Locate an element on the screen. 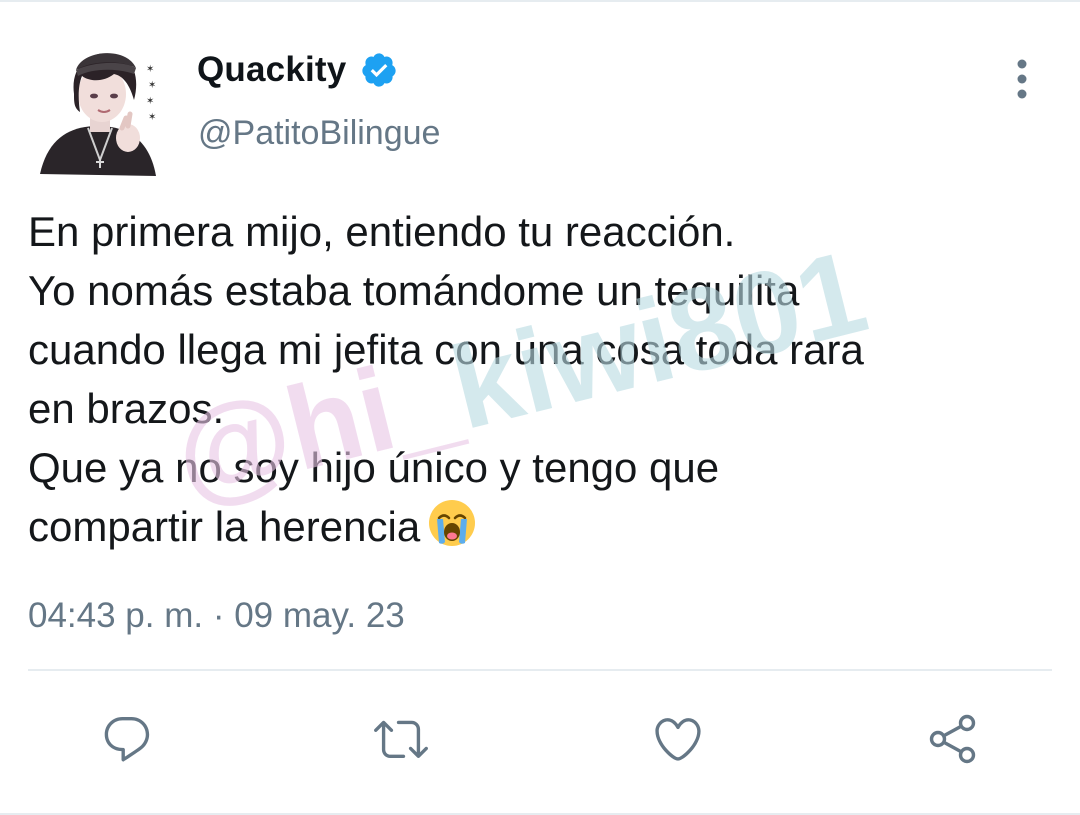  retweet-button is located at coordinates (401, 739).